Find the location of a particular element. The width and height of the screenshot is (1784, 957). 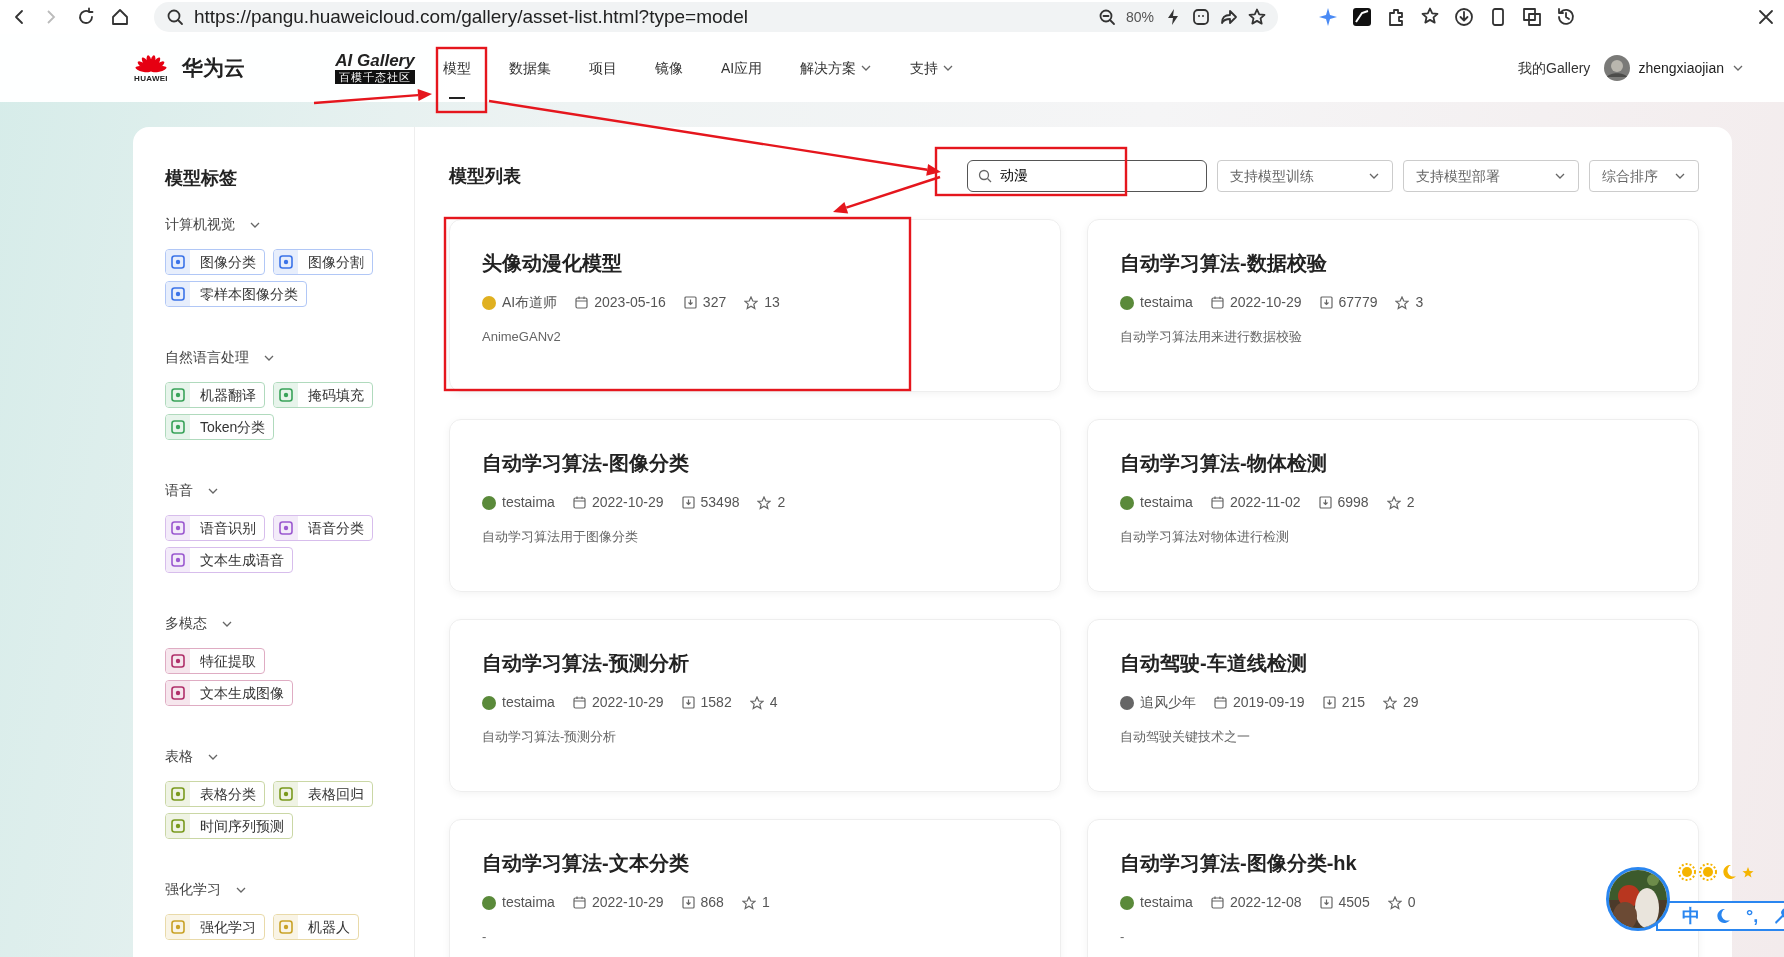

brand-name: 华为云 is located at coordinates (213, 68).